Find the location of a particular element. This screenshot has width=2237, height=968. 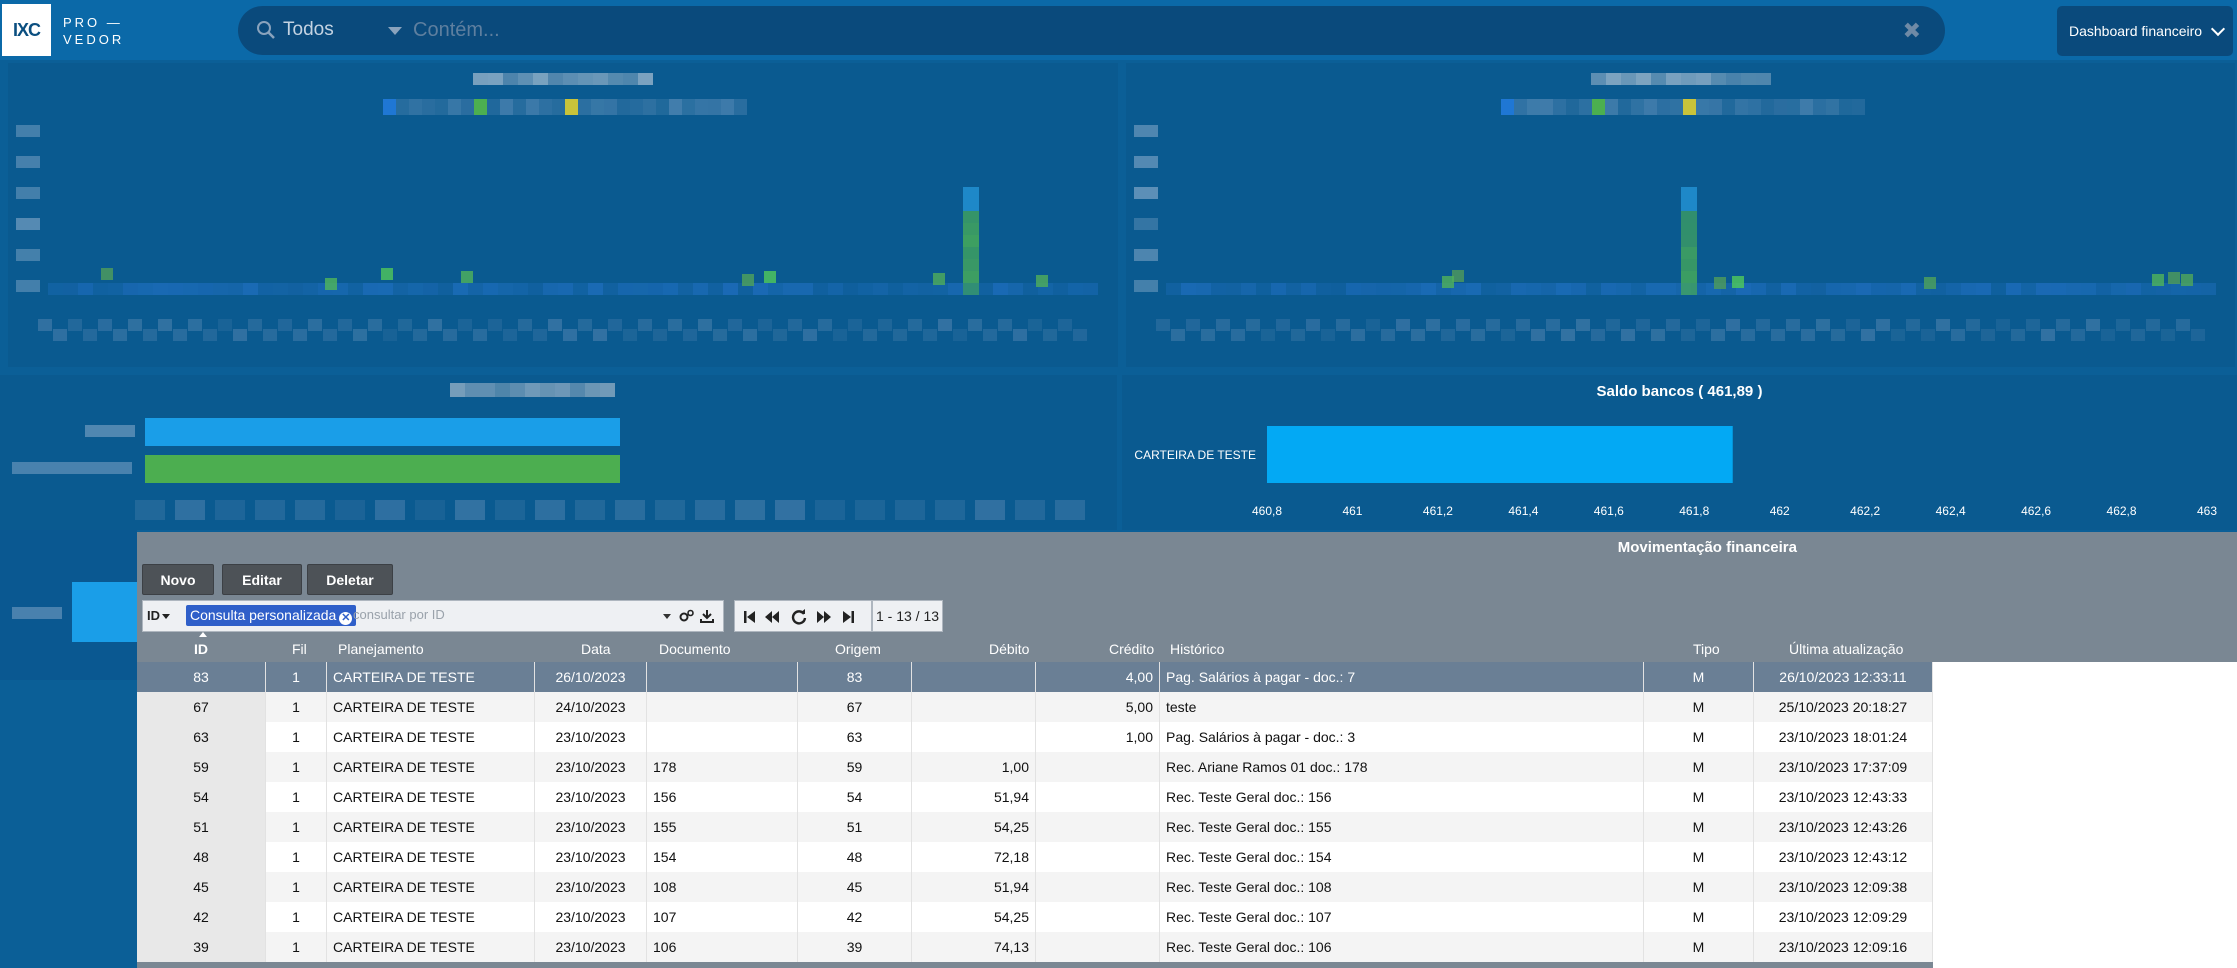

column-header-id: ID is located at coordinates (210, 647).